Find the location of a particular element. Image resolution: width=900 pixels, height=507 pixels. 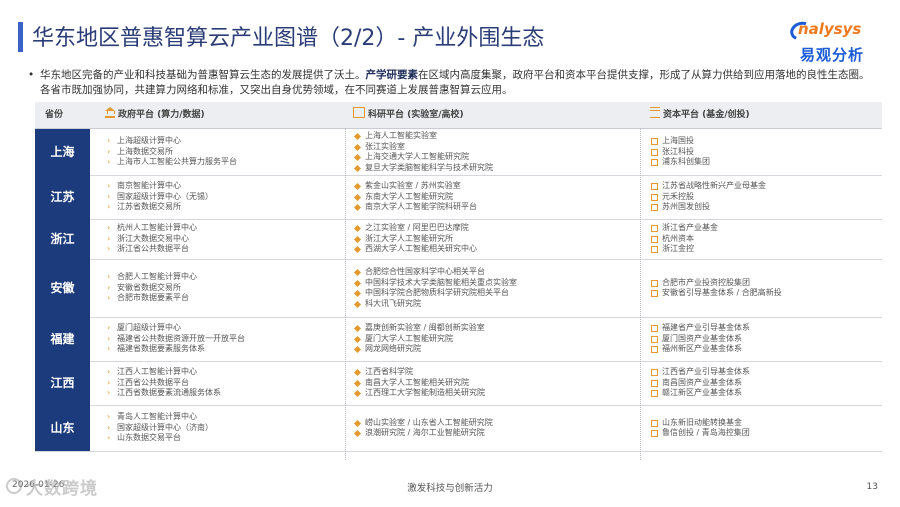

list-item: 南京大学人工智能学院科研平台 is located at coordinates (488, 207).